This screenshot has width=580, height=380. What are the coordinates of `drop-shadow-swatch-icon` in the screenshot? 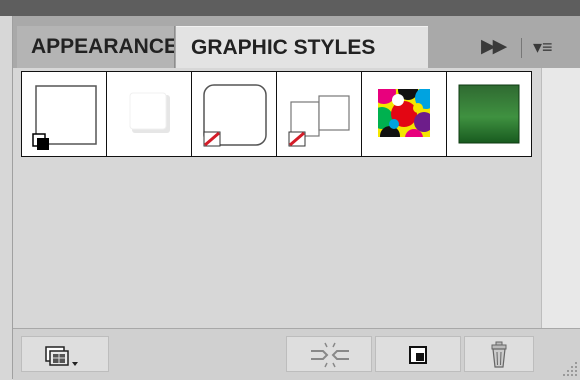 It's located at (149, 112).